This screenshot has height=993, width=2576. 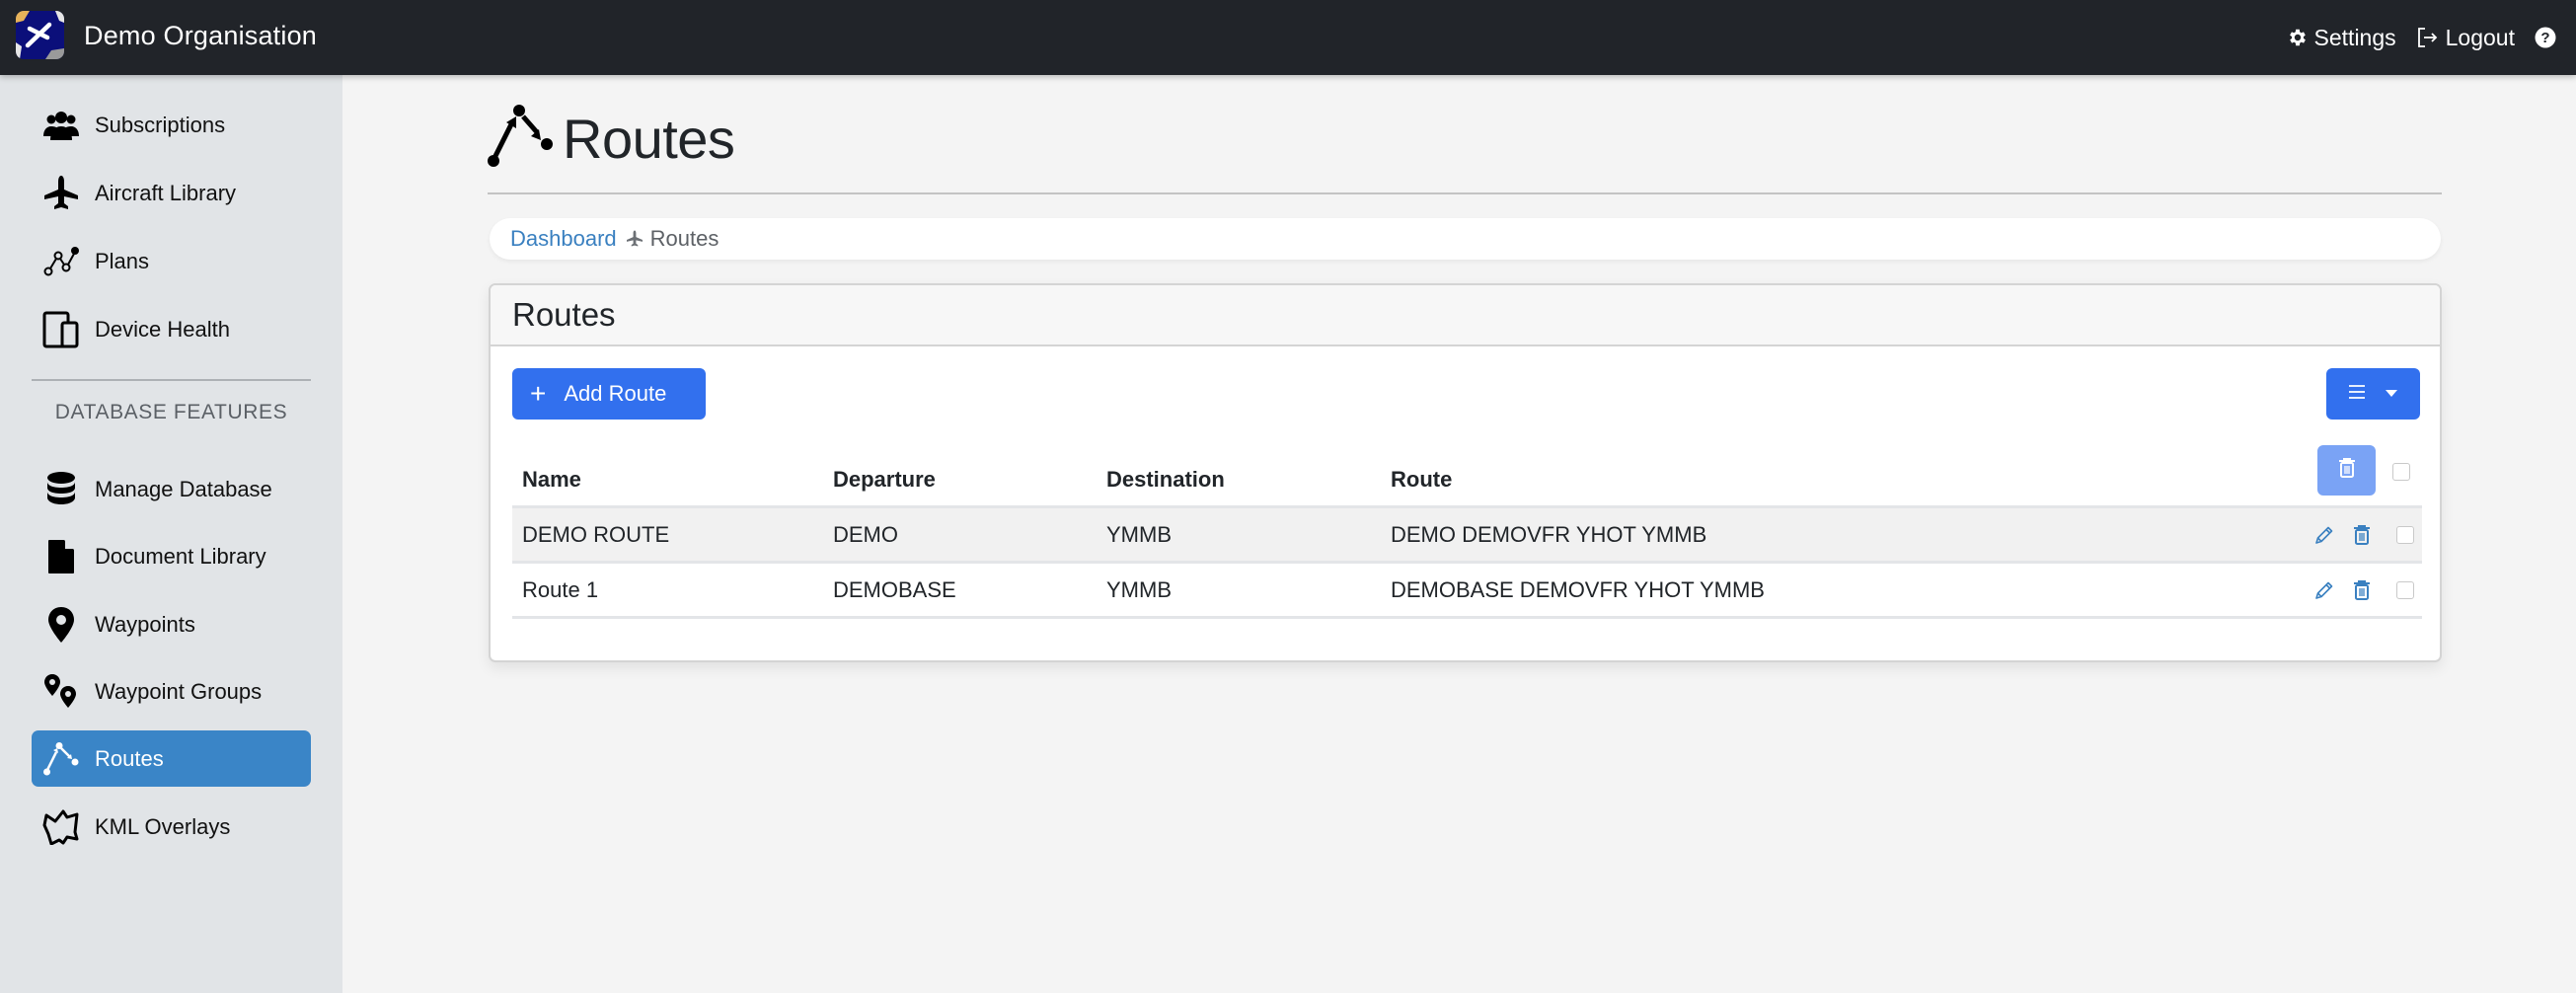 I want to click on devices-icon, so click(x=61, y=329).